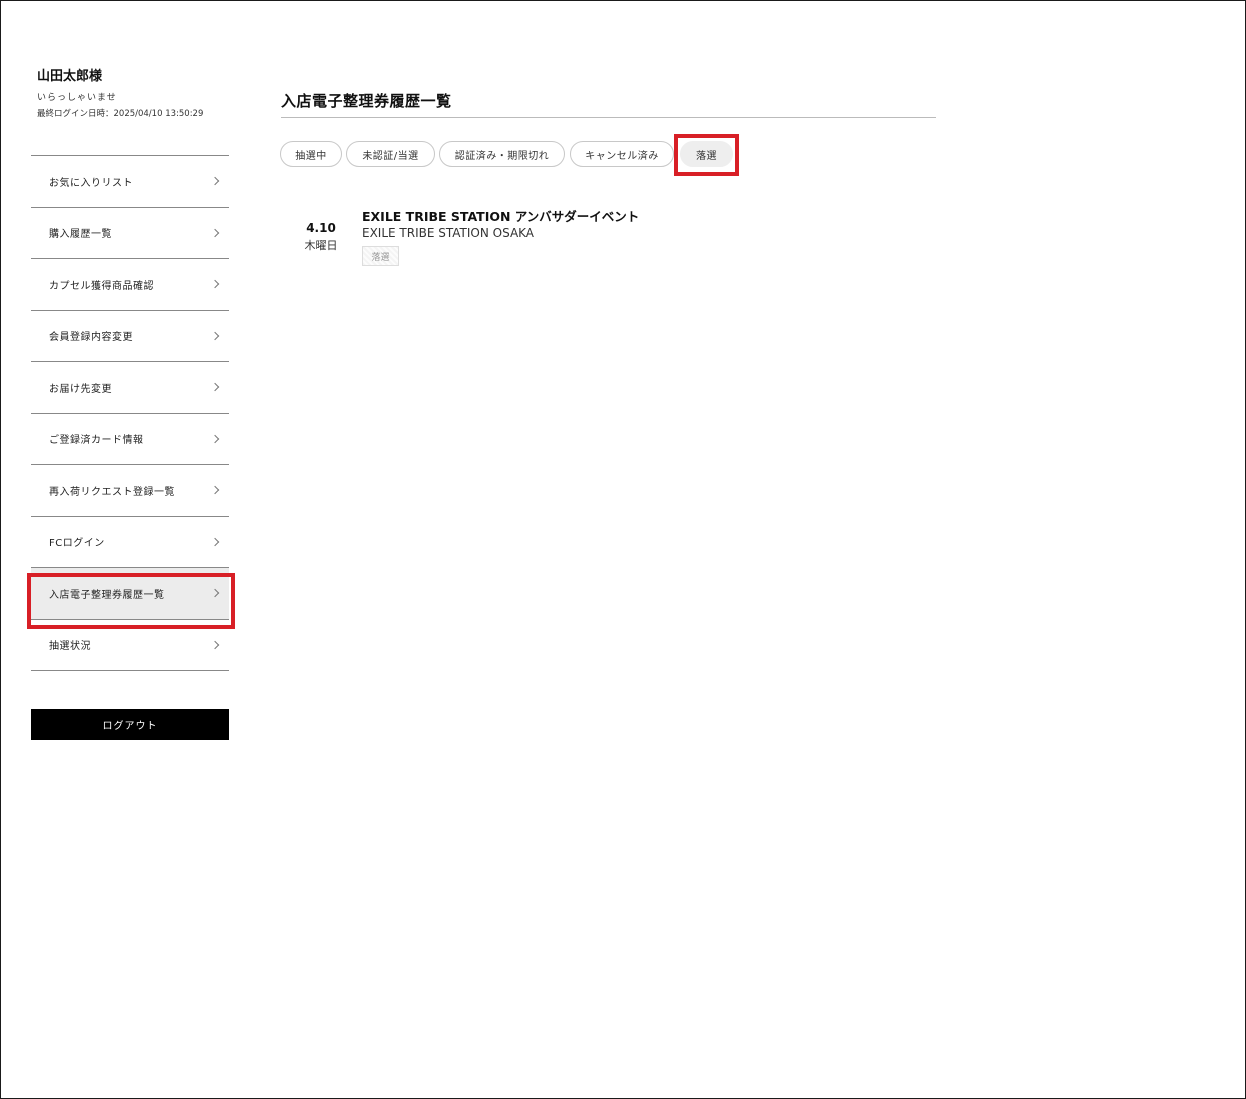  What do you see at coordinates (70, 76) in the screenshot?
I see `user-name: 山田太郎様` at bounding box center [70, 76].